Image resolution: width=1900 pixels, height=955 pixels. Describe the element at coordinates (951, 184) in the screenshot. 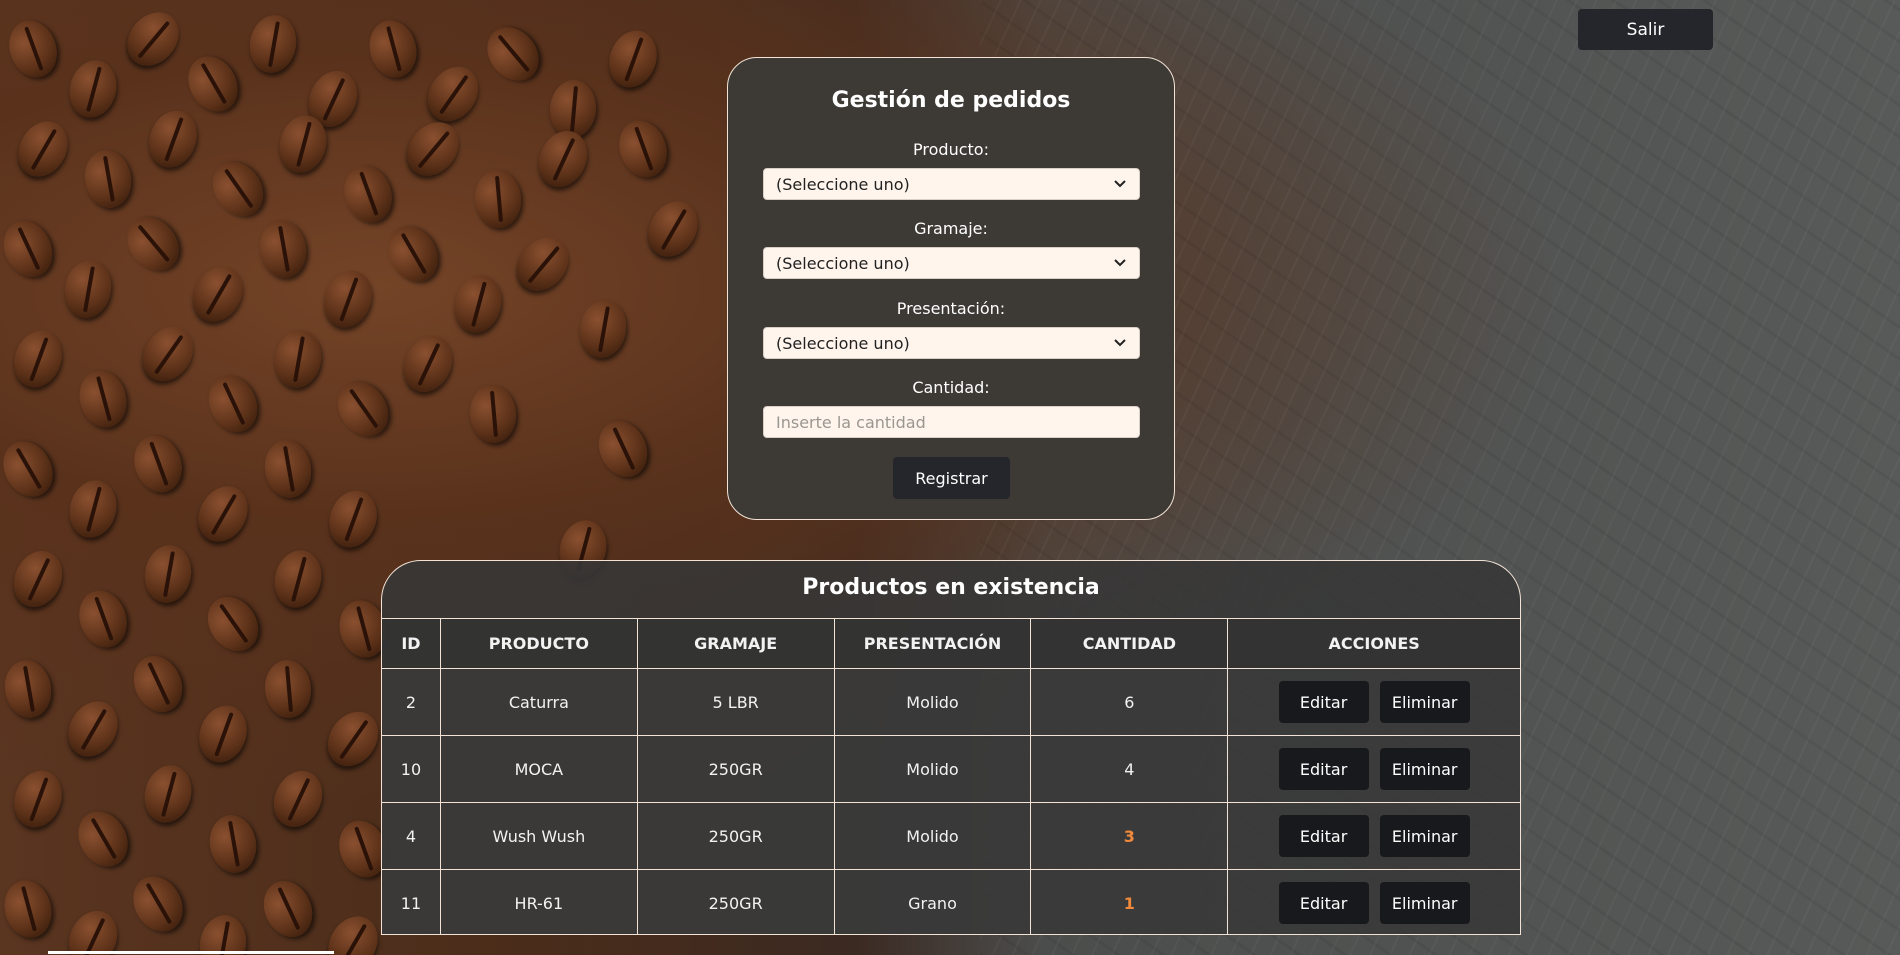

I see `producto-select: (Seleccione uno)` at that location.